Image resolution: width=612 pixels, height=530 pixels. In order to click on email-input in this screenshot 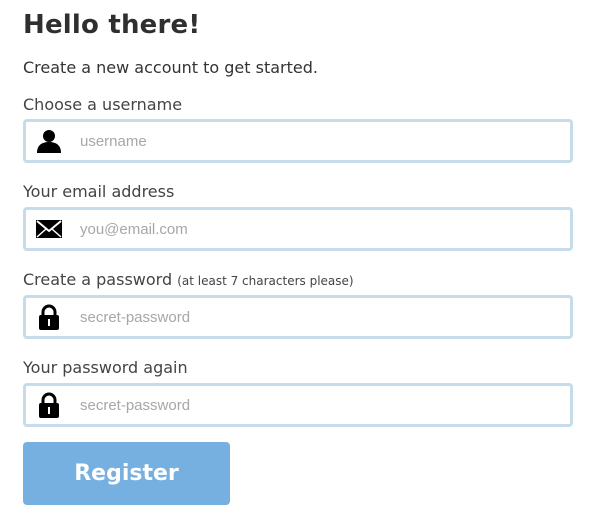, I will do `click(320, 229)`.